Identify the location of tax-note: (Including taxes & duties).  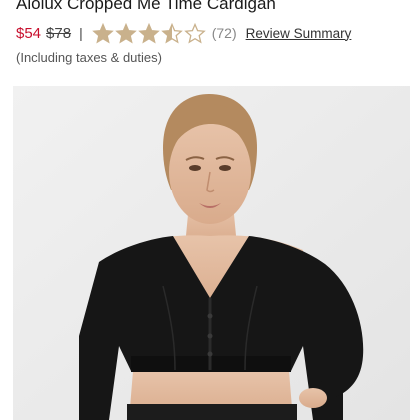
(89, 57).